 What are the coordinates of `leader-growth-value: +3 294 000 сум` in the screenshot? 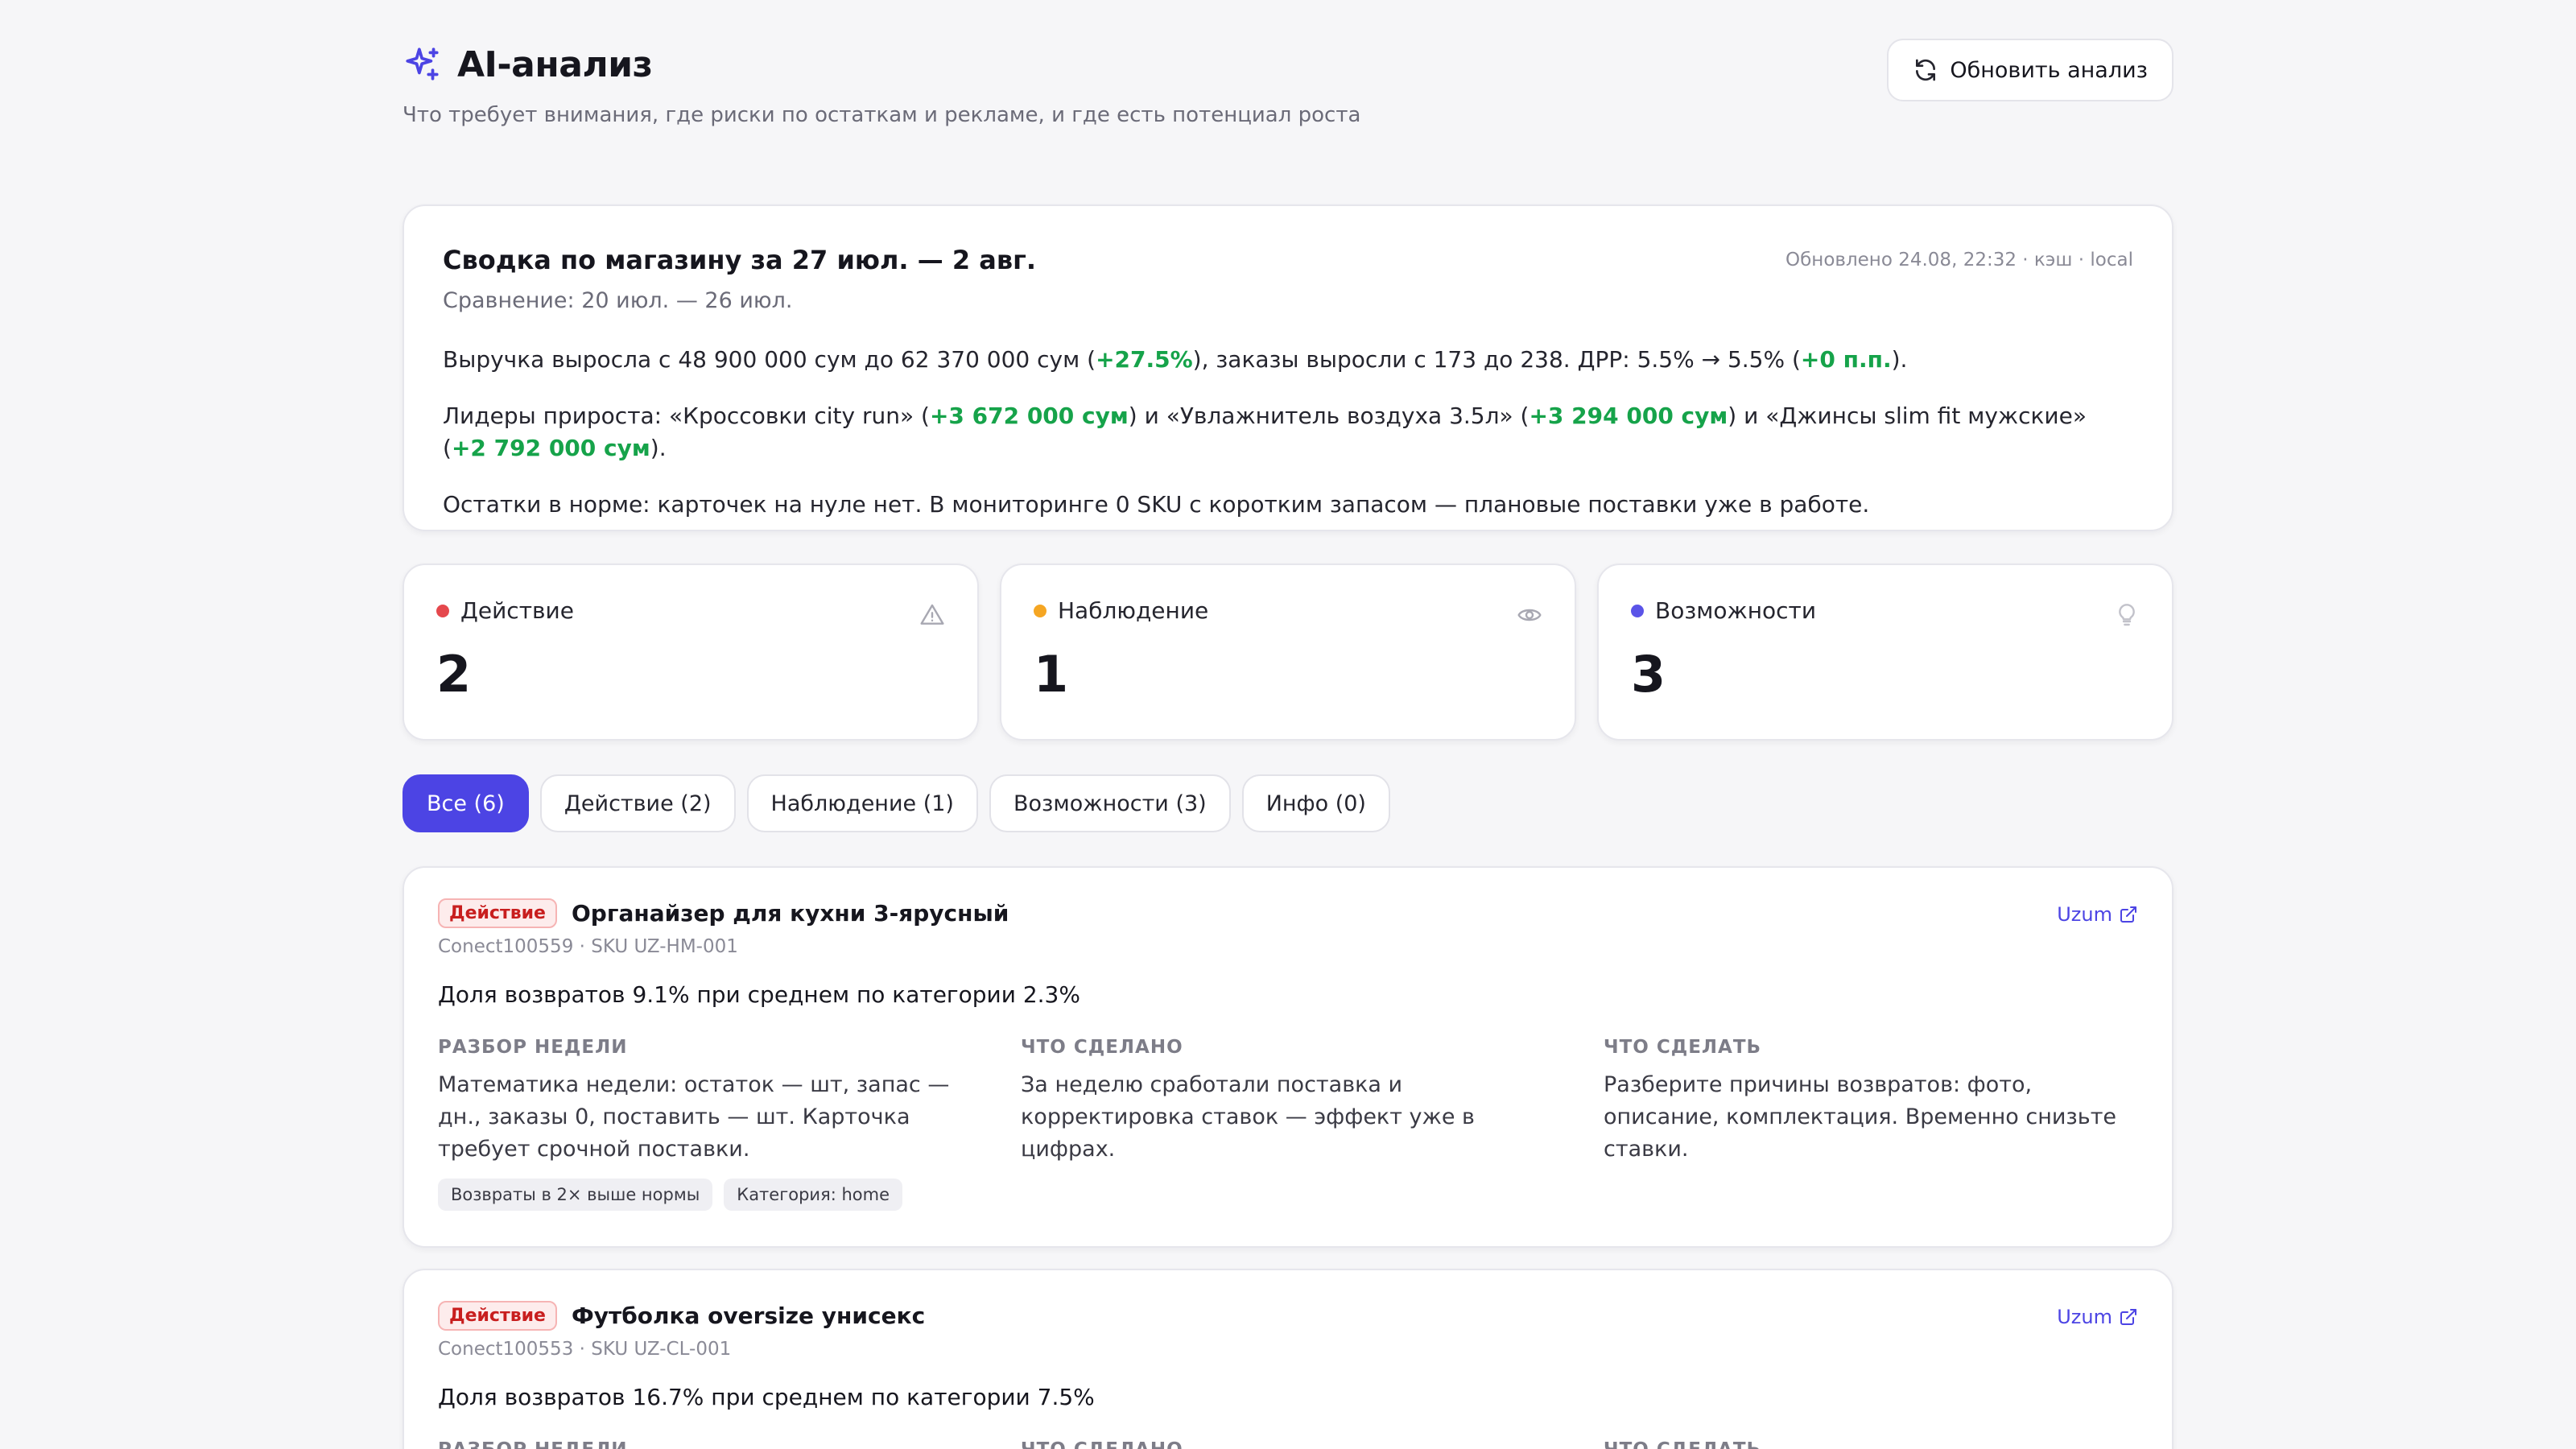 It's located at (1628, 415).